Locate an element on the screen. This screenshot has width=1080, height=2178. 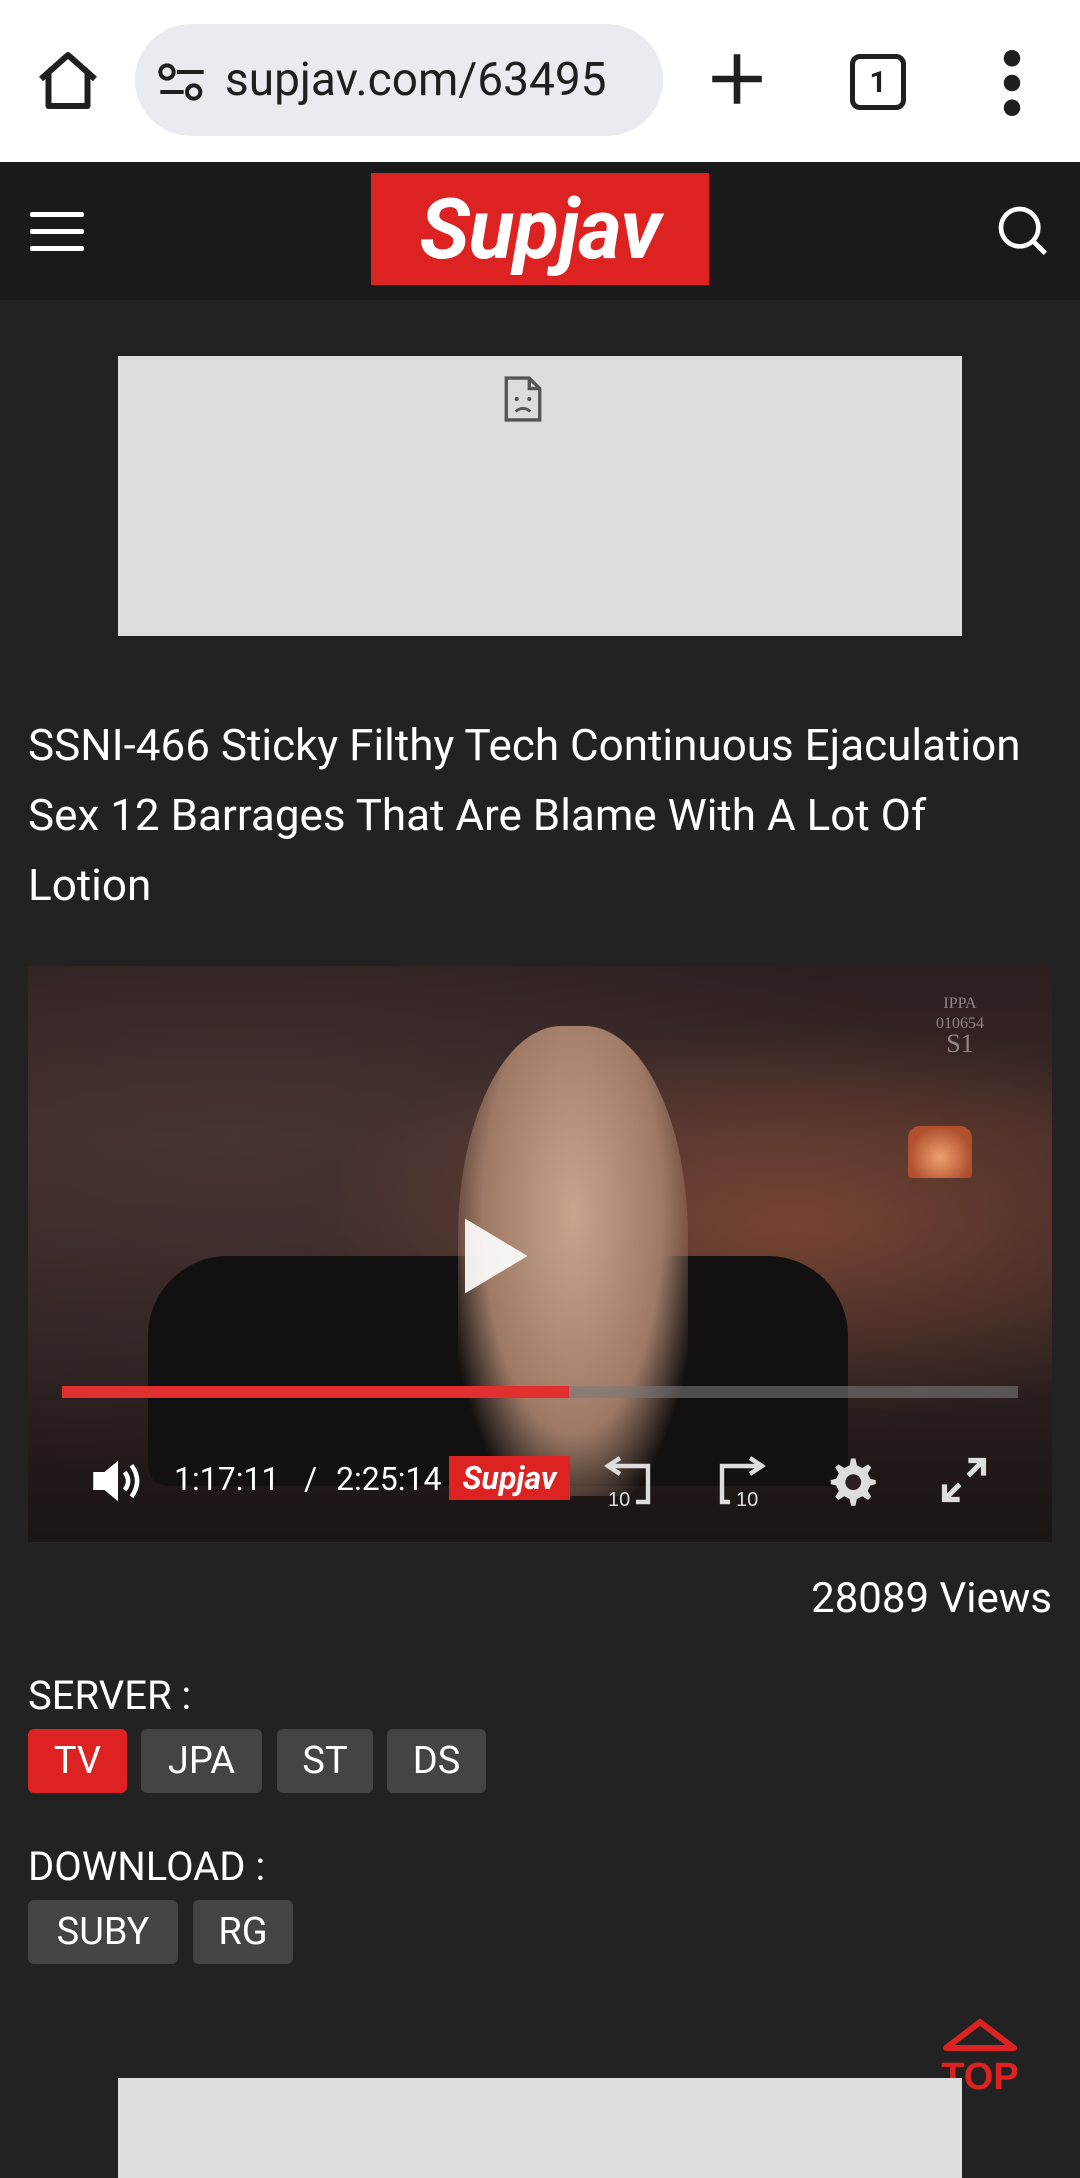
progress-fill is located at coordinates (315, 1392).